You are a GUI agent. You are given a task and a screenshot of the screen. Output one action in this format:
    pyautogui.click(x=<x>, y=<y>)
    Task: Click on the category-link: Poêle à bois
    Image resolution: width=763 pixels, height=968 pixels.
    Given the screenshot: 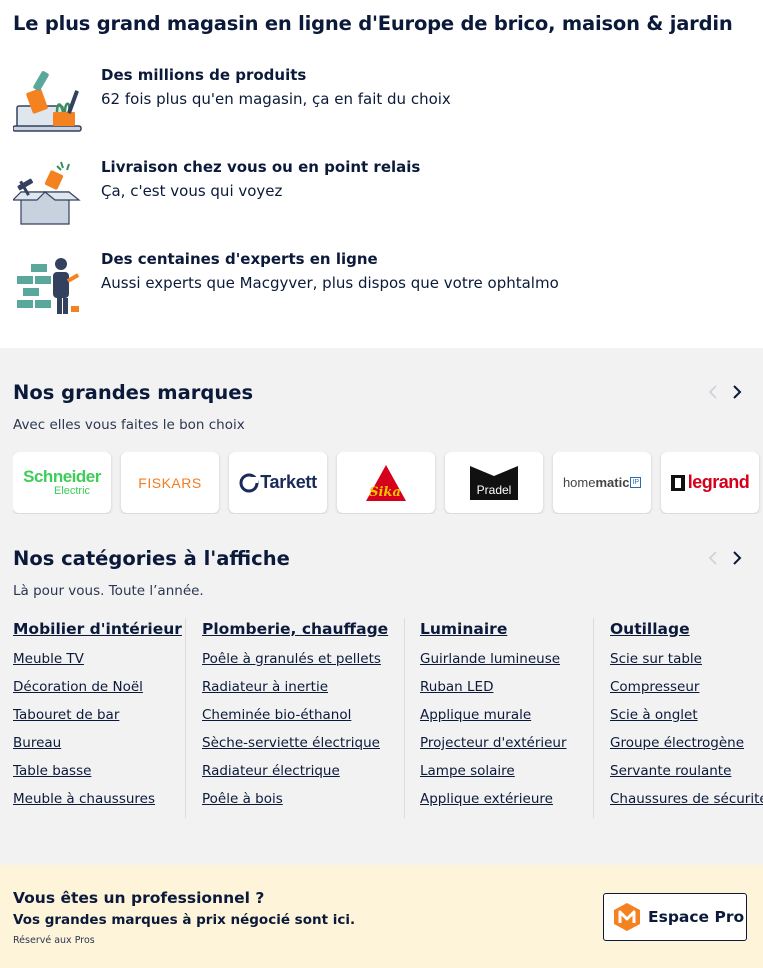 What is the action you would take?
    pyautogui.click(x=242, y=799)
    